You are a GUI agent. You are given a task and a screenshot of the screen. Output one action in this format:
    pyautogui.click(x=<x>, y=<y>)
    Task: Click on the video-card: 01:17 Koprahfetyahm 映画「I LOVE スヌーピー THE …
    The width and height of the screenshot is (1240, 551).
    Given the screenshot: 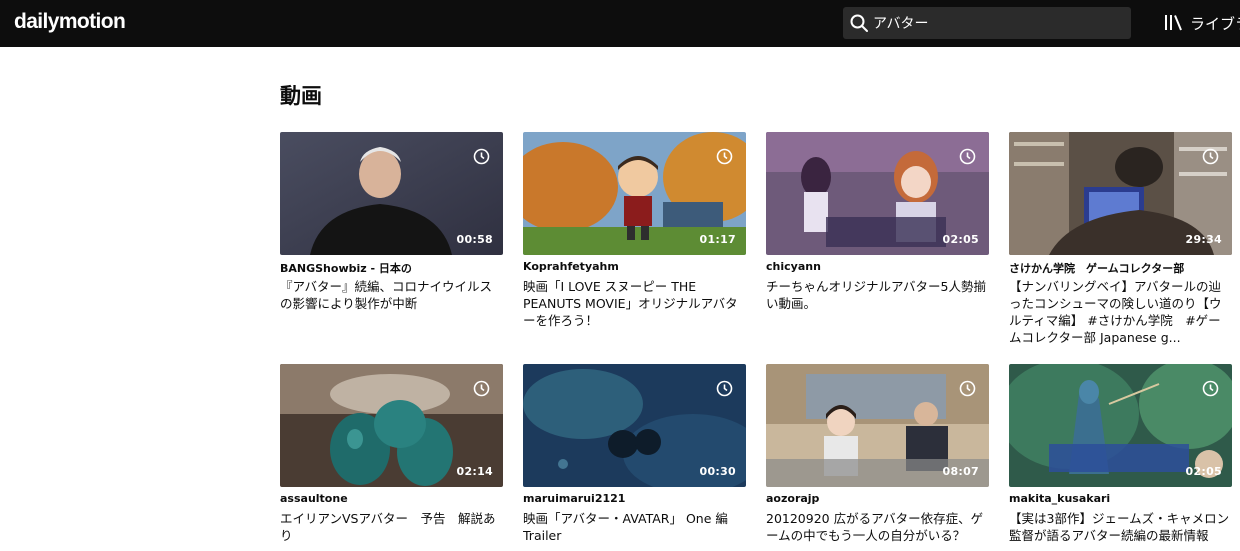 What is the action you would take?
    pyautogui.click(x=634, y=230)
    